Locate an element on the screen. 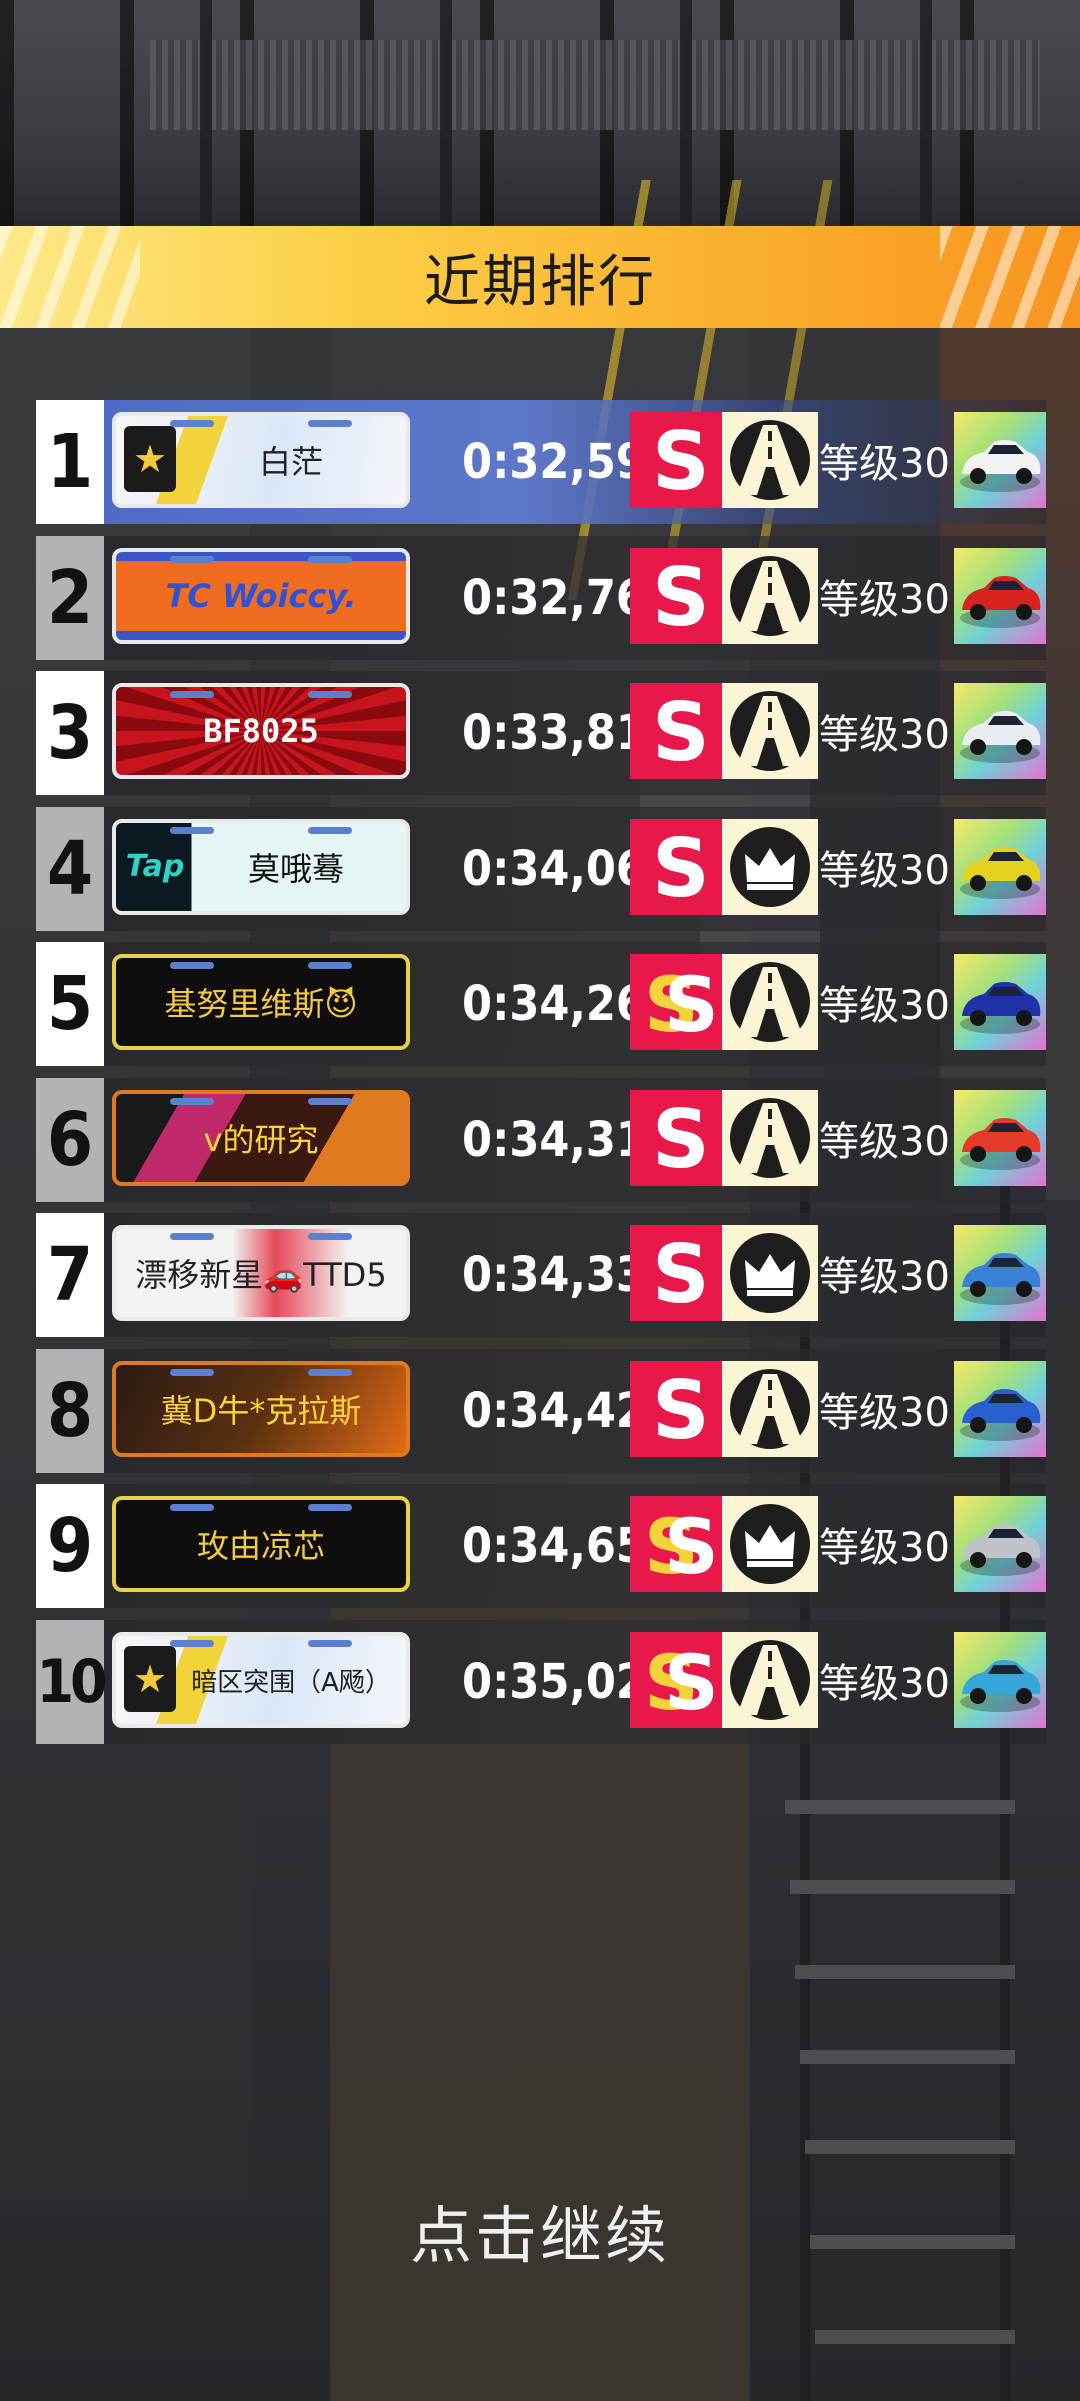 Image resolution: width=1080 pixels, height=2401 pixels. player-nameplate: v的研究 is located at coordinates (261, 1138).